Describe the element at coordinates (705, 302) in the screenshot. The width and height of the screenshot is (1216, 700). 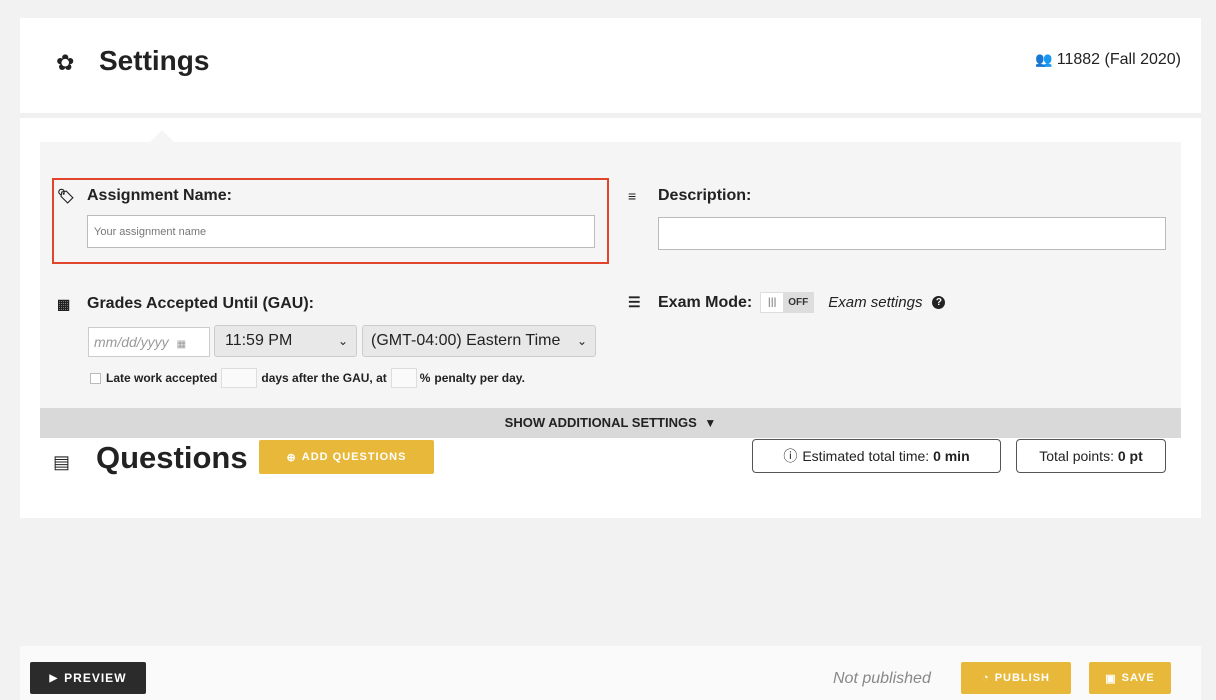
I see `exam-mode-label: Exam Mode:` at that location.